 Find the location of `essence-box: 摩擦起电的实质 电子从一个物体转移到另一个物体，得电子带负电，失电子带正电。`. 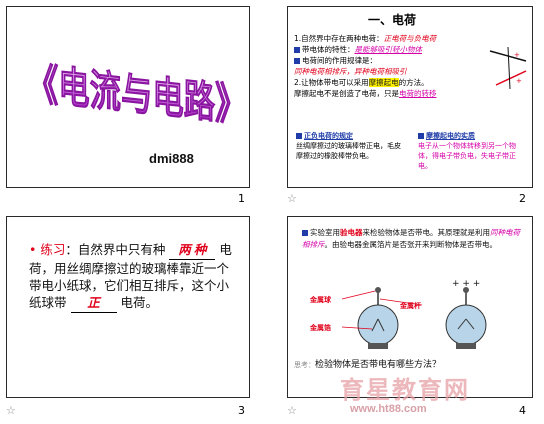

essence-box: 摩擦起电的实质 电子从一个物体转移到另一个物体，得电子带负电，失电子带正电。 is located at coordinates (467, 151).